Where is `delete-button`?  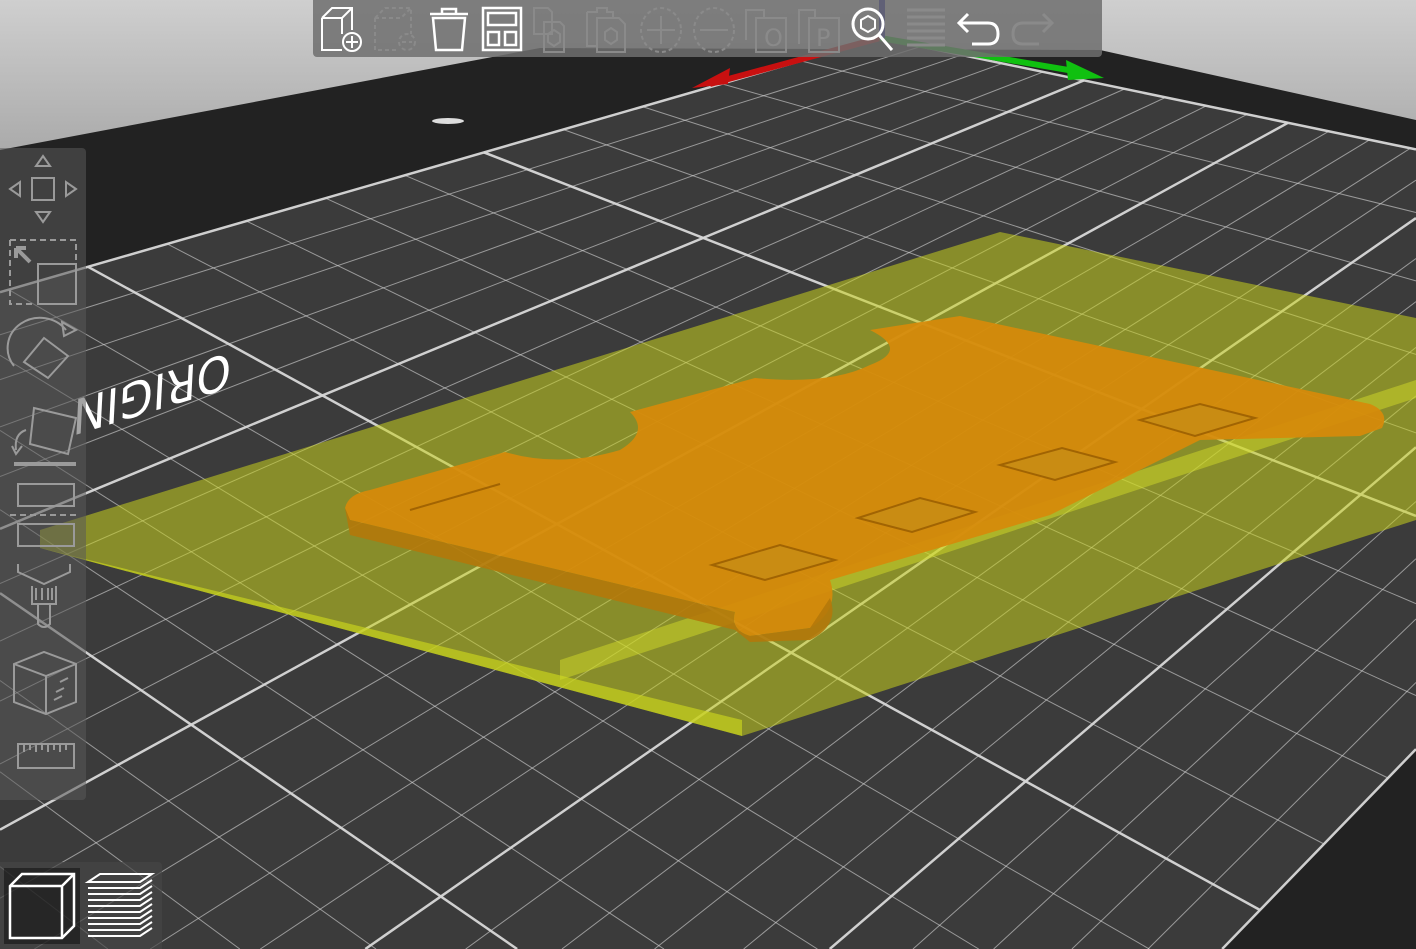
delete-button is located at coordinates (396, 29).